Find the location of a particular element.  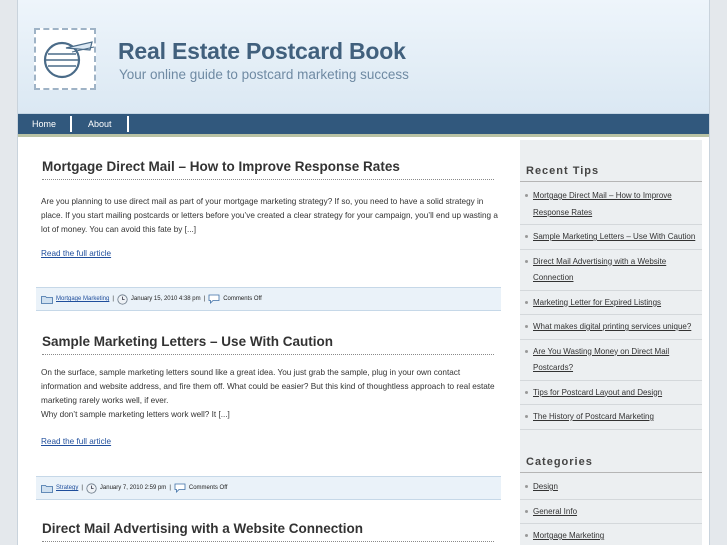

post-date: January 15, 2010 4:38 pm is located at coordinates (165, 299).